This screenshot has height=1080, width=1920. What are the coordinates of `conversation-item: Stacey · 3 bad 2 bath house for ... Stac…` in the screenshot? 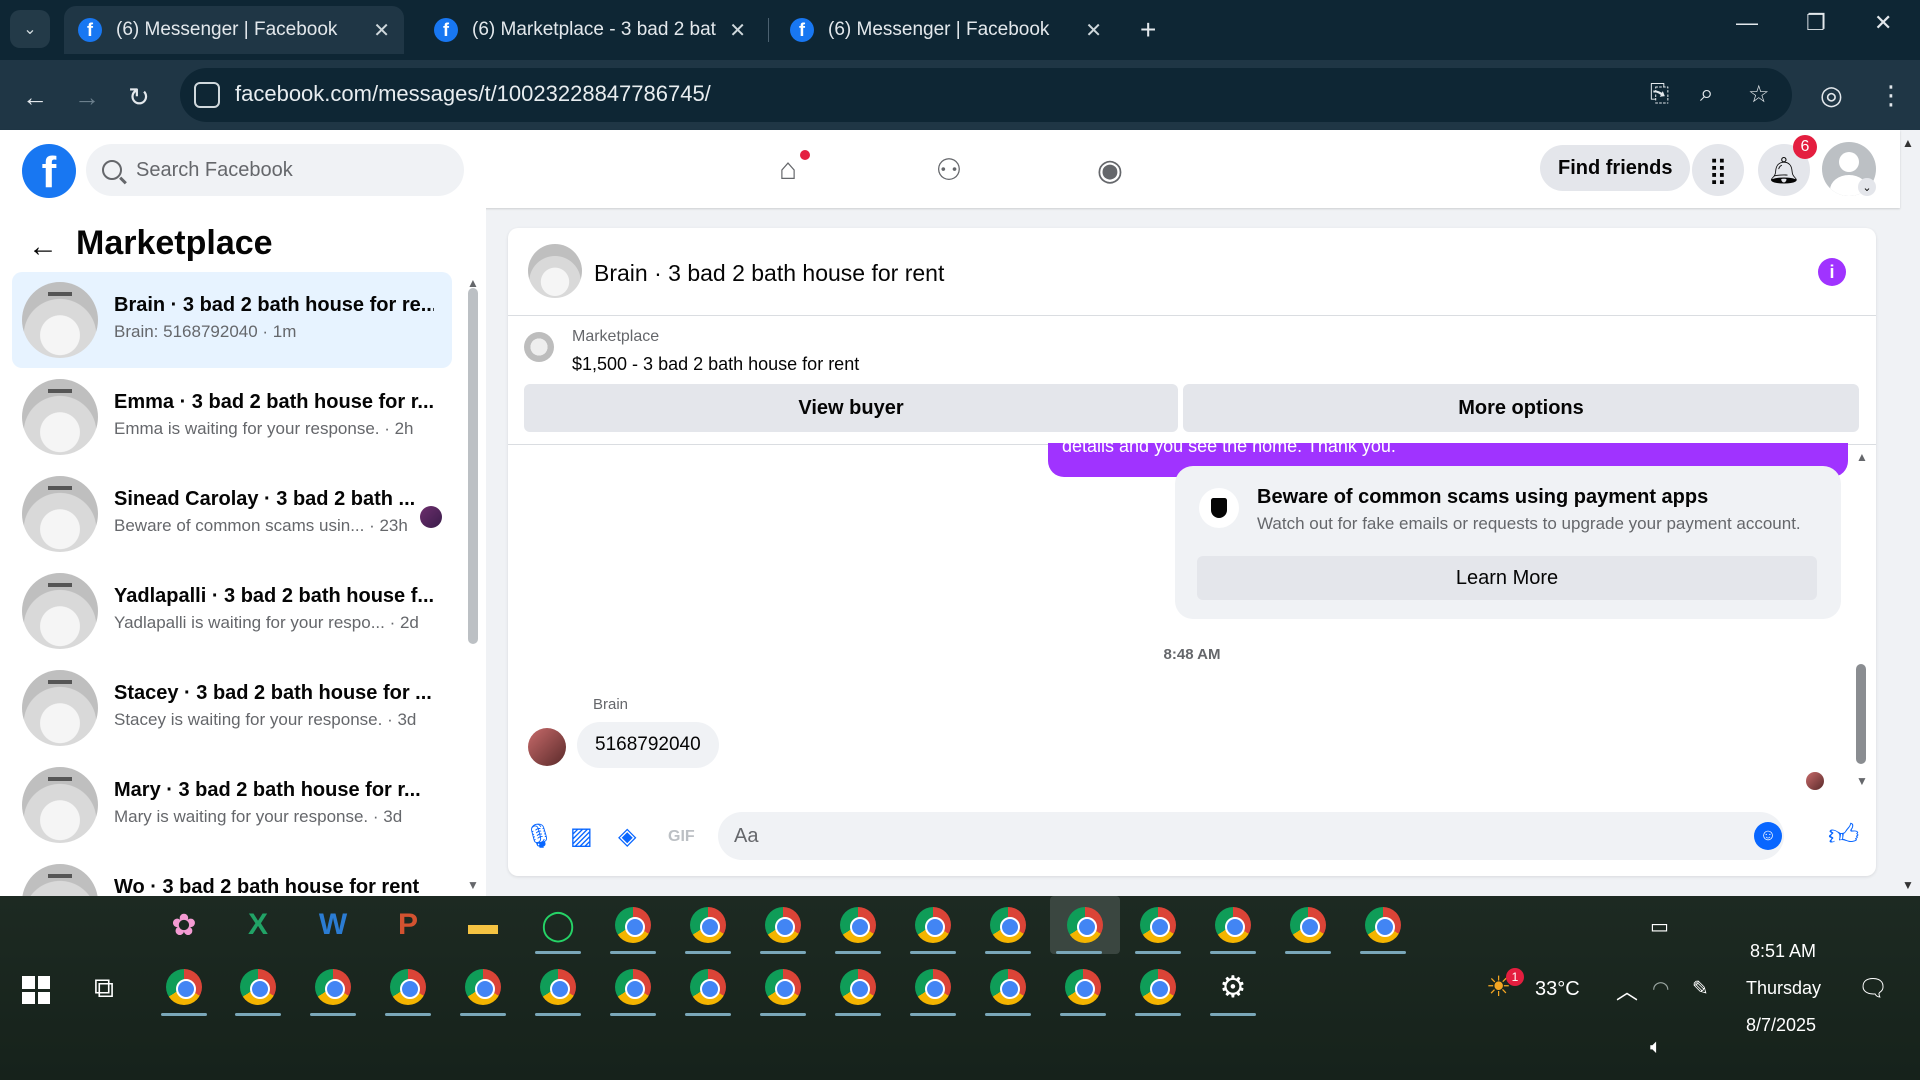 It's located at (232, 708).